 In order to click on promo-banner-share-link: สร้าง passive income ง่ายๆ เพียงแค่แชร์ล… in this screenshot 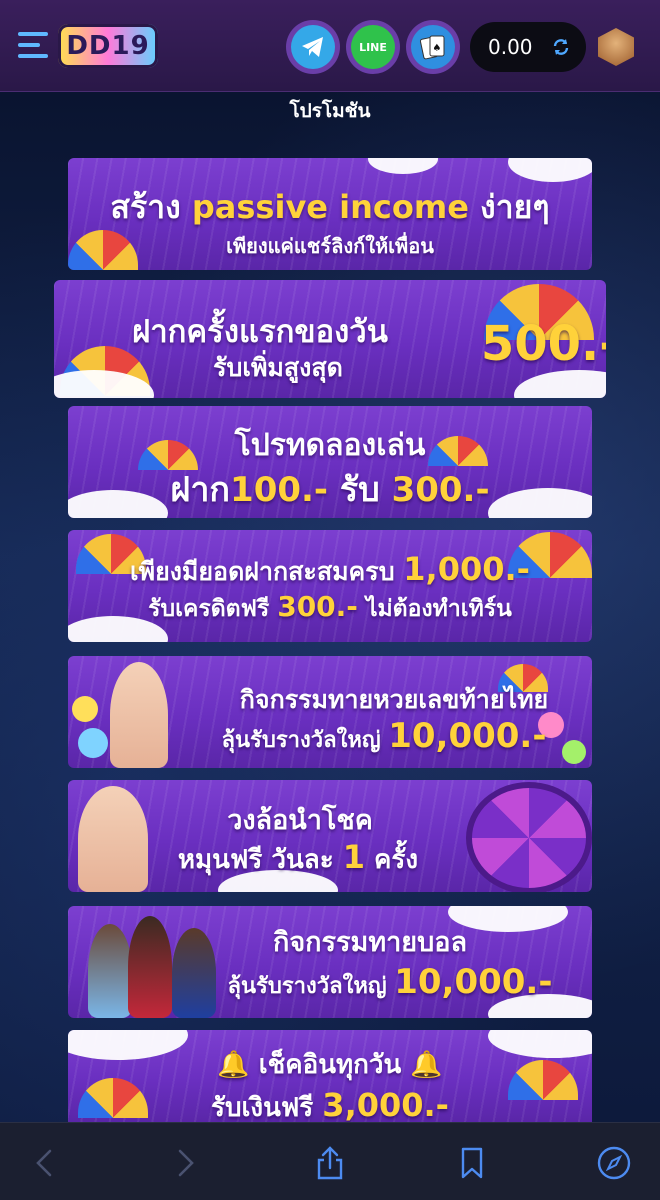, I will do `click(330, 214)`.